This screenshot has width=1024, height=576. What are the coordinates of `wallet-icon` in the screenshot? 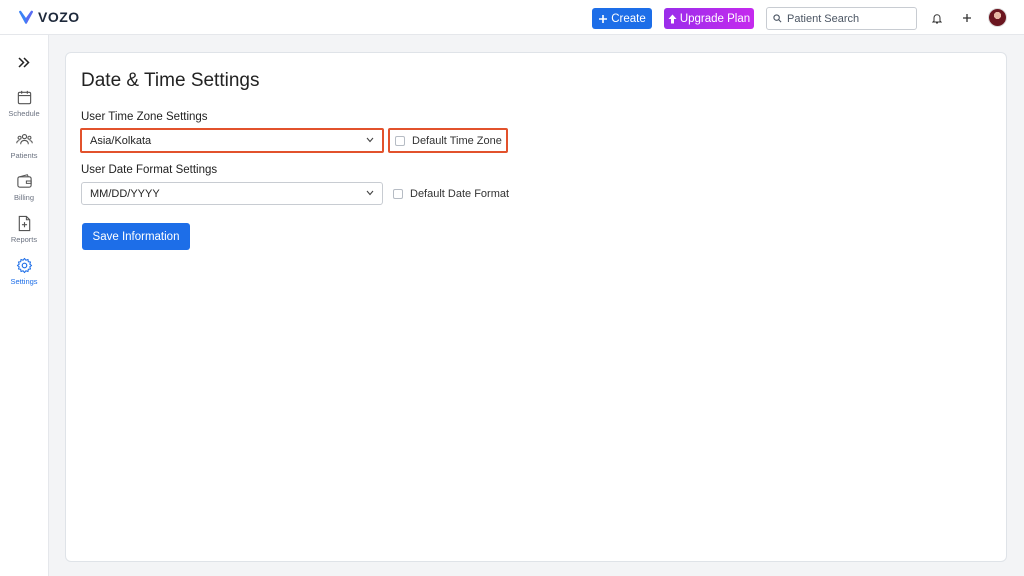 It's located at (24, 181).